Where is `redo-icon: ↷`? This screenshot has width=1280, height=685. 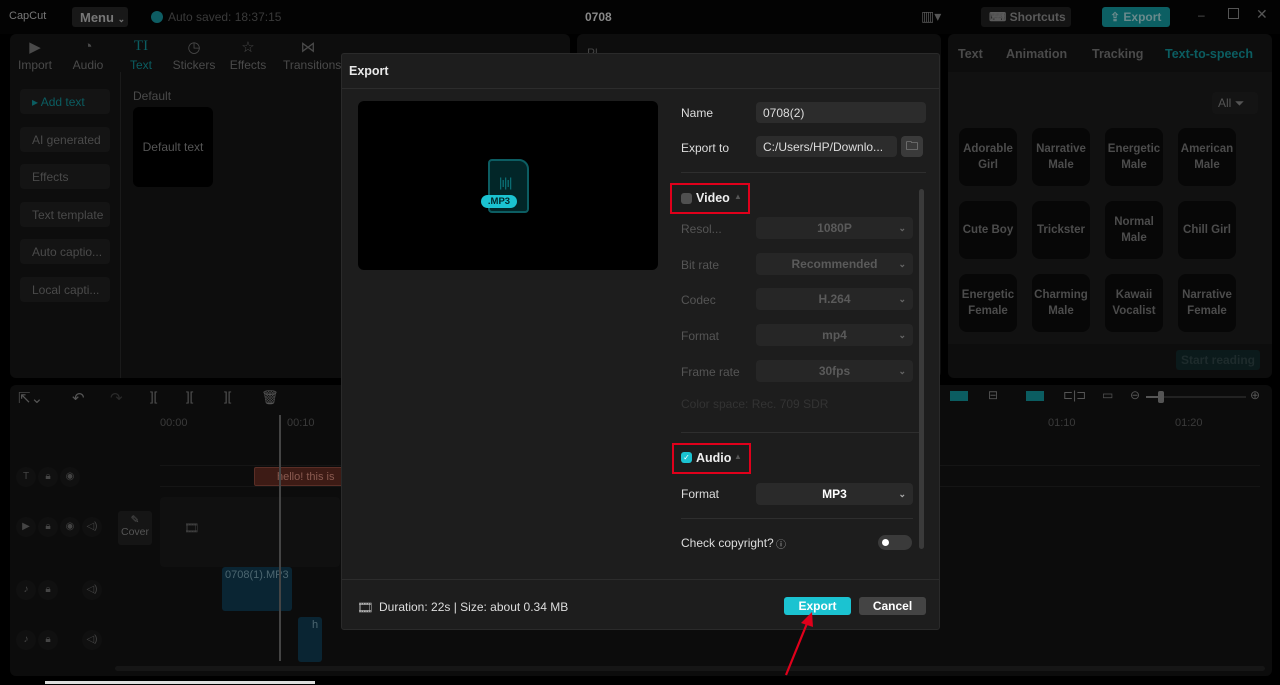
redo-icon: ↷ is located at coordinates (116, 398).